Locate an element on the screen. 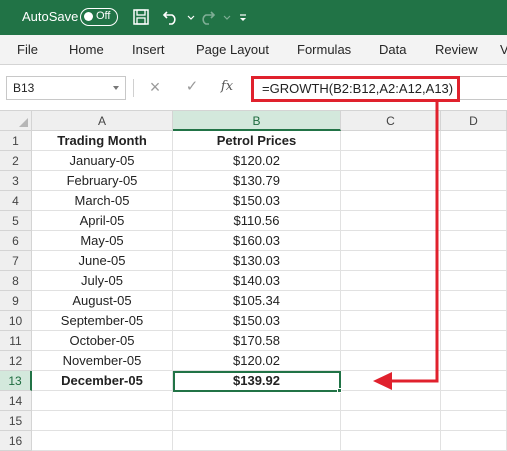 This screenshot has height=451, width=507. cell-month: November-05 is located at coordinates (102, 361).